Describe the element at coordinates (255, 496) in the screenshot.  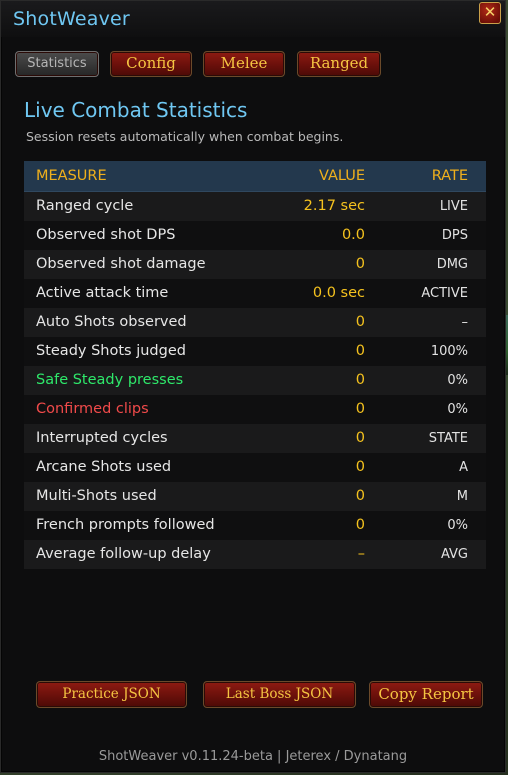
I see `table-row: Multi-Shots used 0 M` at that location.